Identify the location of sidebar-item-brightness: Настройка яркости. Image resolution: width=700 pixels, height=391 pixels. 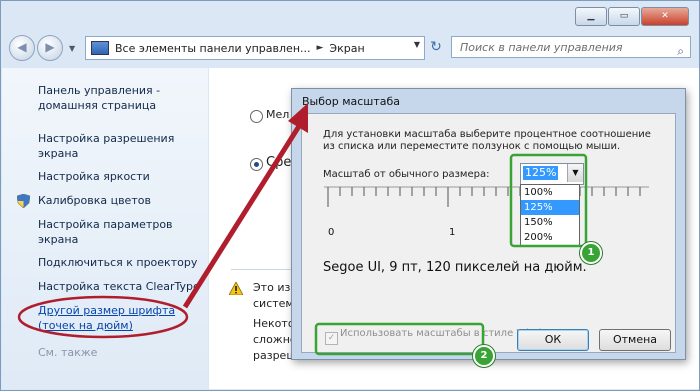
(123, 176).